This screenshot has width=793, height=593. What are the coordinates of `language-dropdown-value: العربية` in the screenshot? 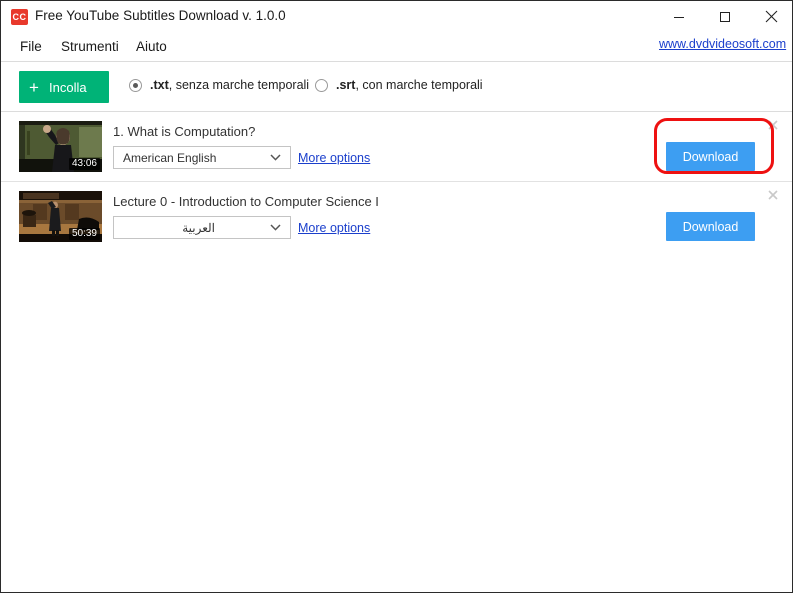 It's located at (198, 227).